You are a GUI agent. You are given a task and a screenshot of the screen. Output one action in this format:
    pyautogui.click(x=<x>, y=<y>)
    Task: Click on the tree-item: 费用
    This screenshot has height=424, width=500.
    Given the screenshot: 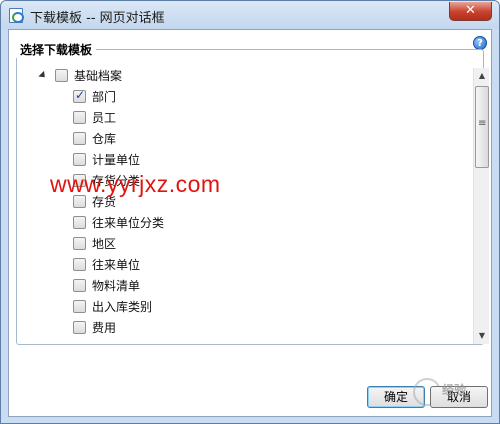 What is the action you would take?
    pyautogui.click(x=94, y=327)
    